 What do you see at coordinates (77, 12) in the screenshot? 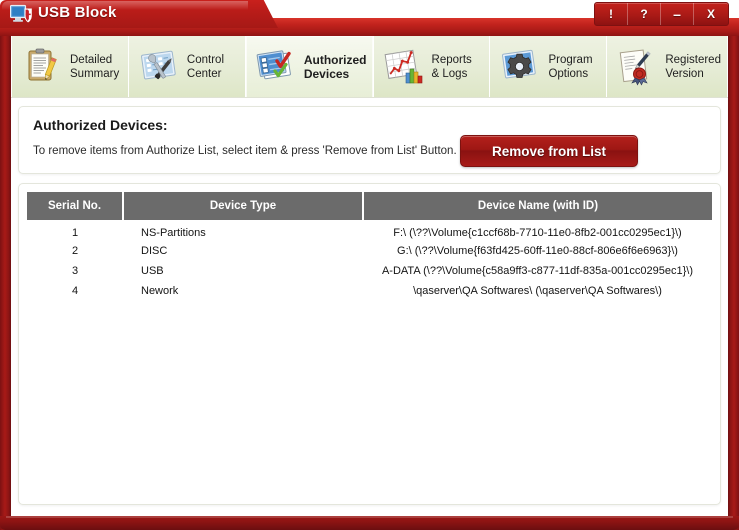
I see `window-title: USB Block` at bounding box center [77, 12].